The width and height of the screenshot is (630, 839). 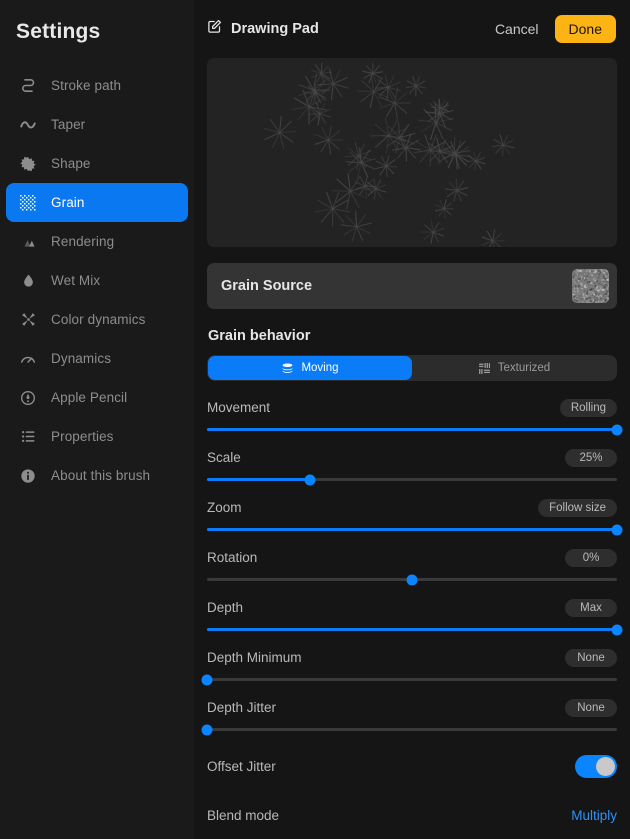 I want to click on sidebar-item-label: Taper, so click(x=68, y=124).